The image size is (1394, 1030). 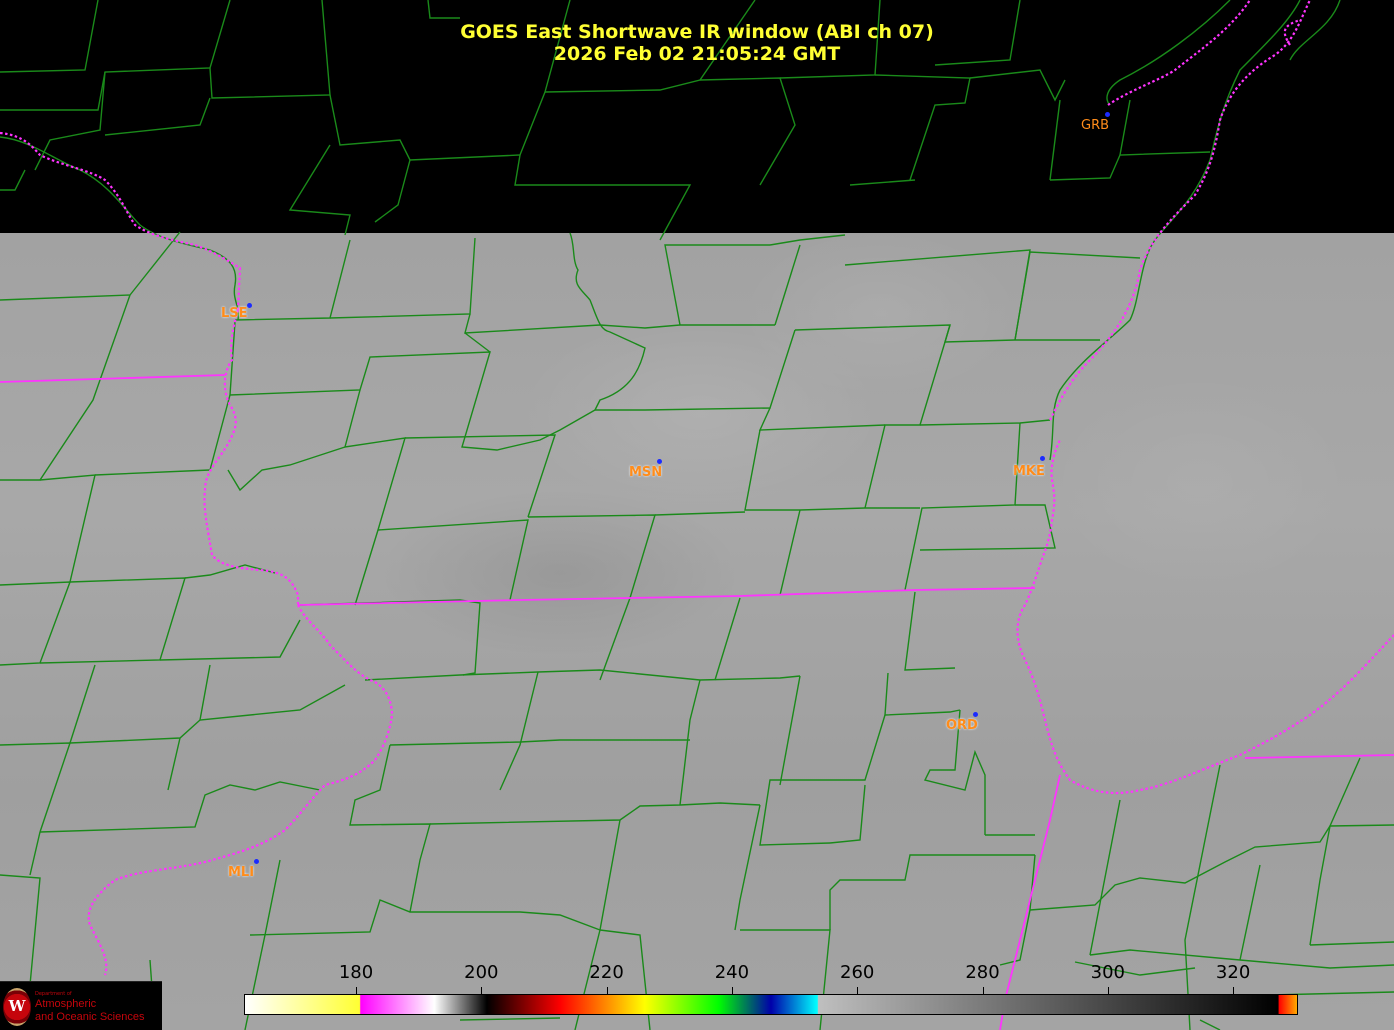 What do you see at coordinates (1095, 125) in the screenshot?
I see `station-label-grb: GRB` at bounding box center [1095, 125].